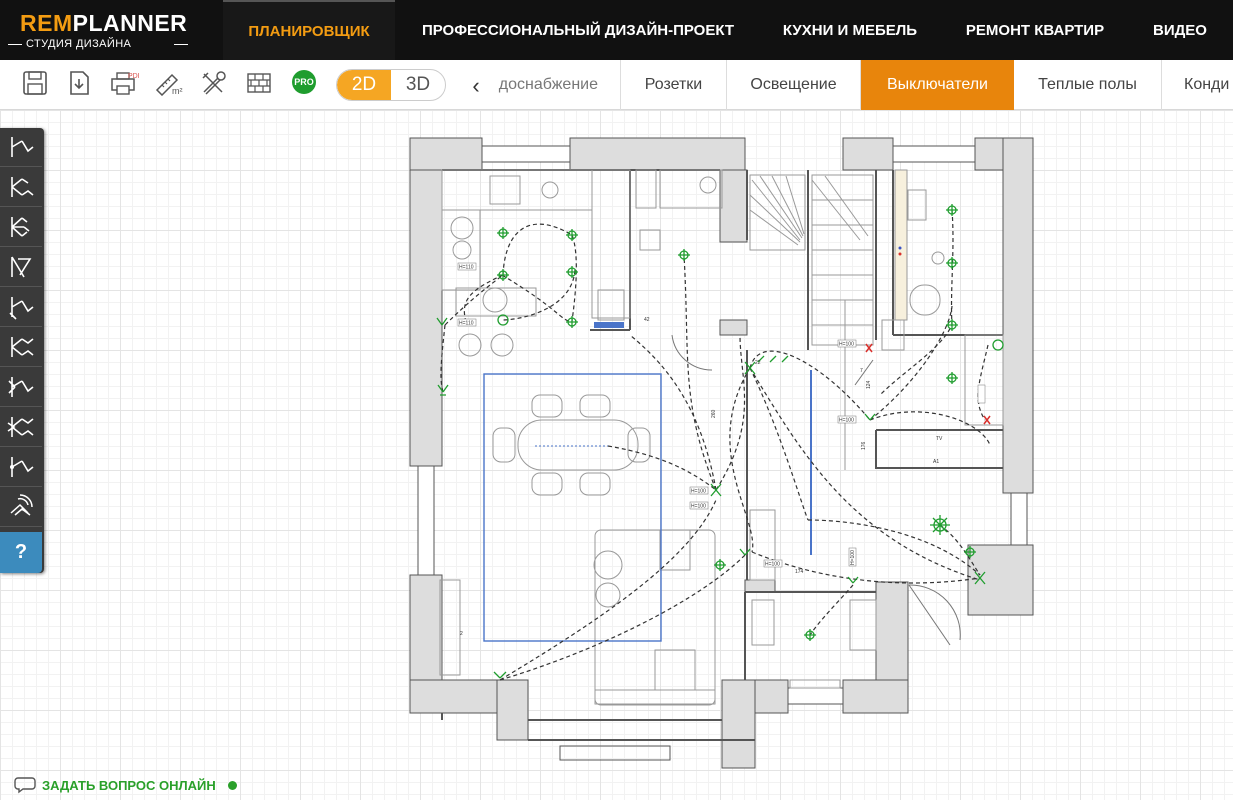  I want to click on label-dim-42: 42, so click(647, 320).